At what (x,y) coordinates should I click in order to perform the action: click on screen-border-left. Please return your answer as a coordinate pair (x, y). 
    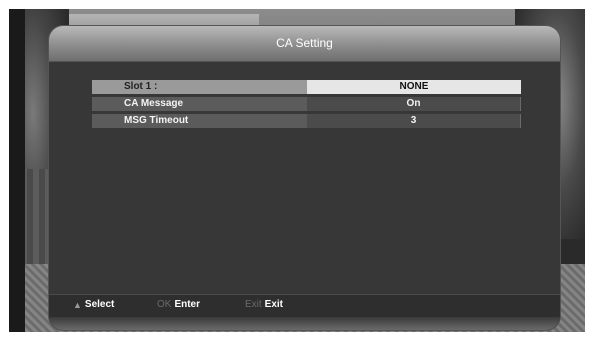
    Looking at the image, I should click on (17, 170).